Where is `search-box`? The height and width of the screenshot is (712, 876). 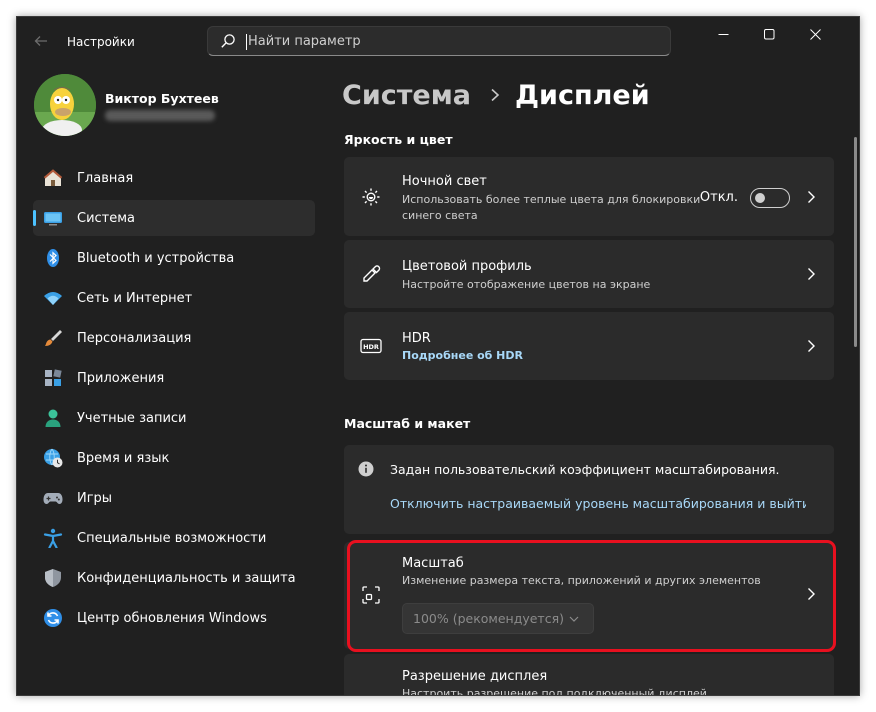
search-box is located at coordinates (439, 41).